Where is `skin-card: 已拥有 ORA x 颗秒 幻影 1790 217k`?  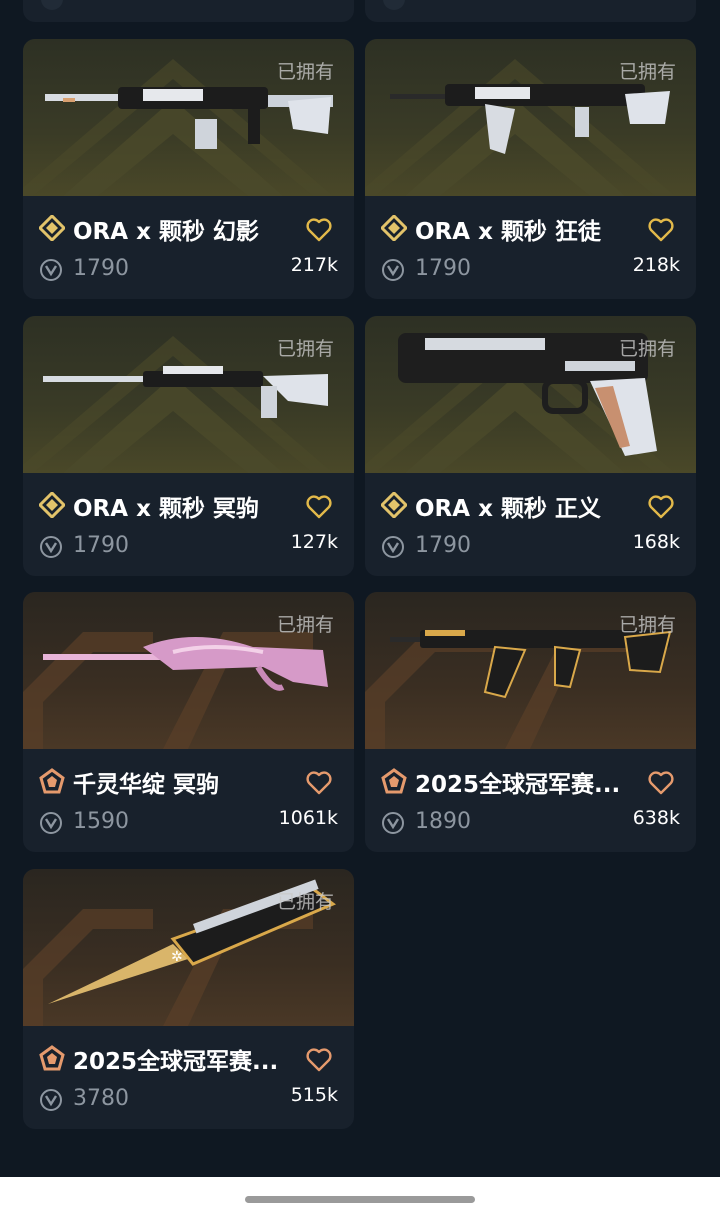 skin-card: 已拥有 ORA x 颗秒 幻影 1790 217k is located at coordinates (188, 169).